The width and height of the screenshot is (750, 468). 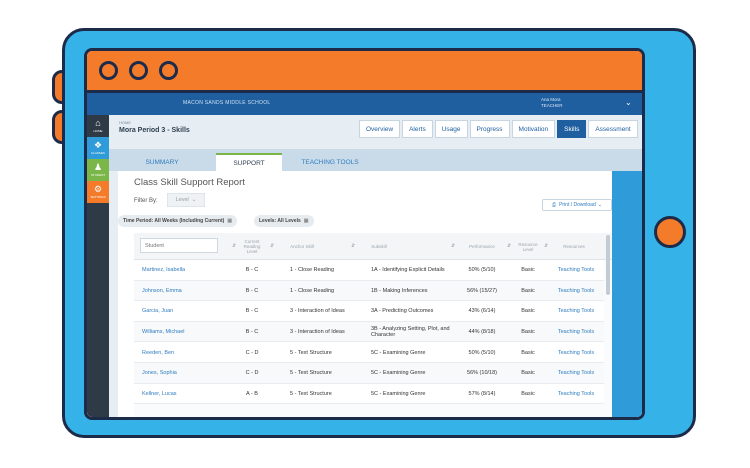 I want to click on performance-cell: 57% (8/14), so click(x=482, y=393).